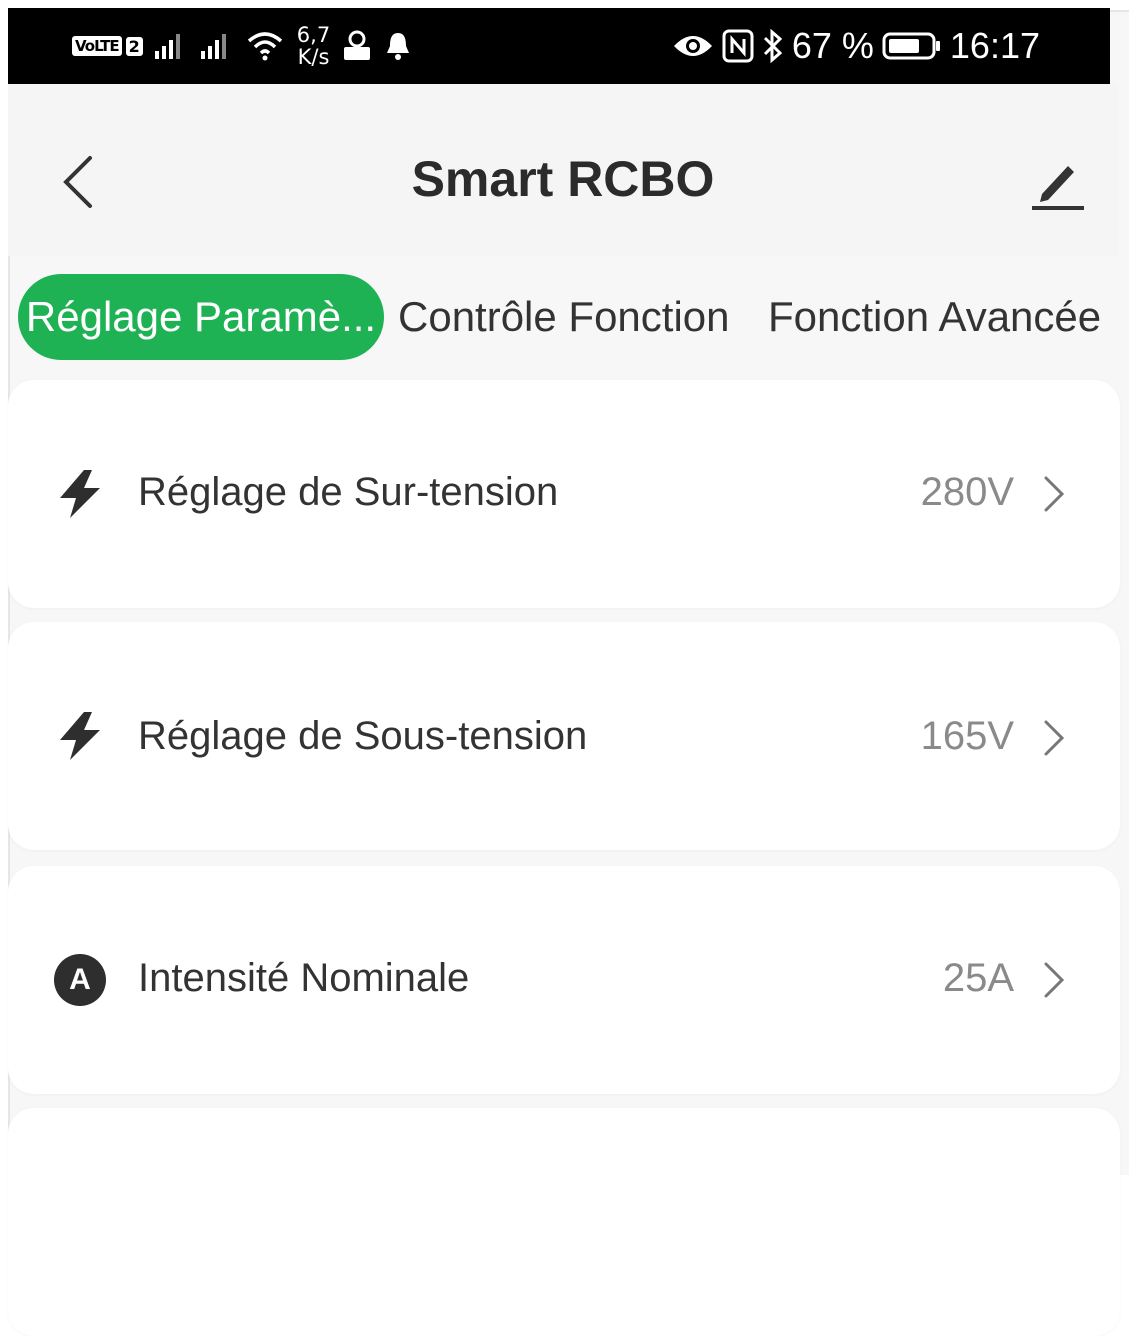  I want to click on speed-value: 6,7, so click(313, 35).